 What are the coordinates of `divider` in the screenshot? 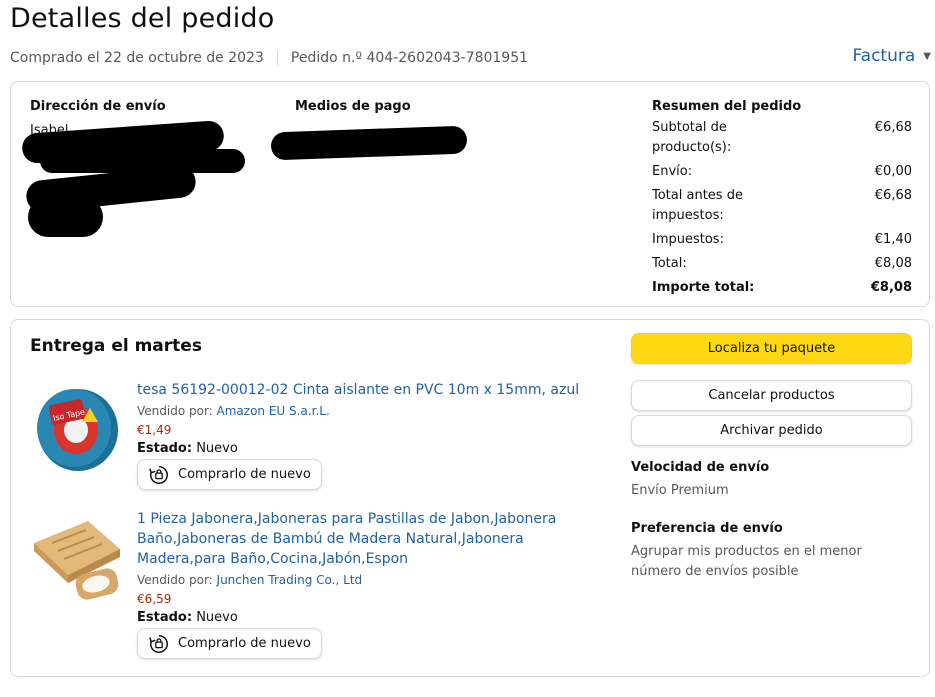 It's located at (277, 58).